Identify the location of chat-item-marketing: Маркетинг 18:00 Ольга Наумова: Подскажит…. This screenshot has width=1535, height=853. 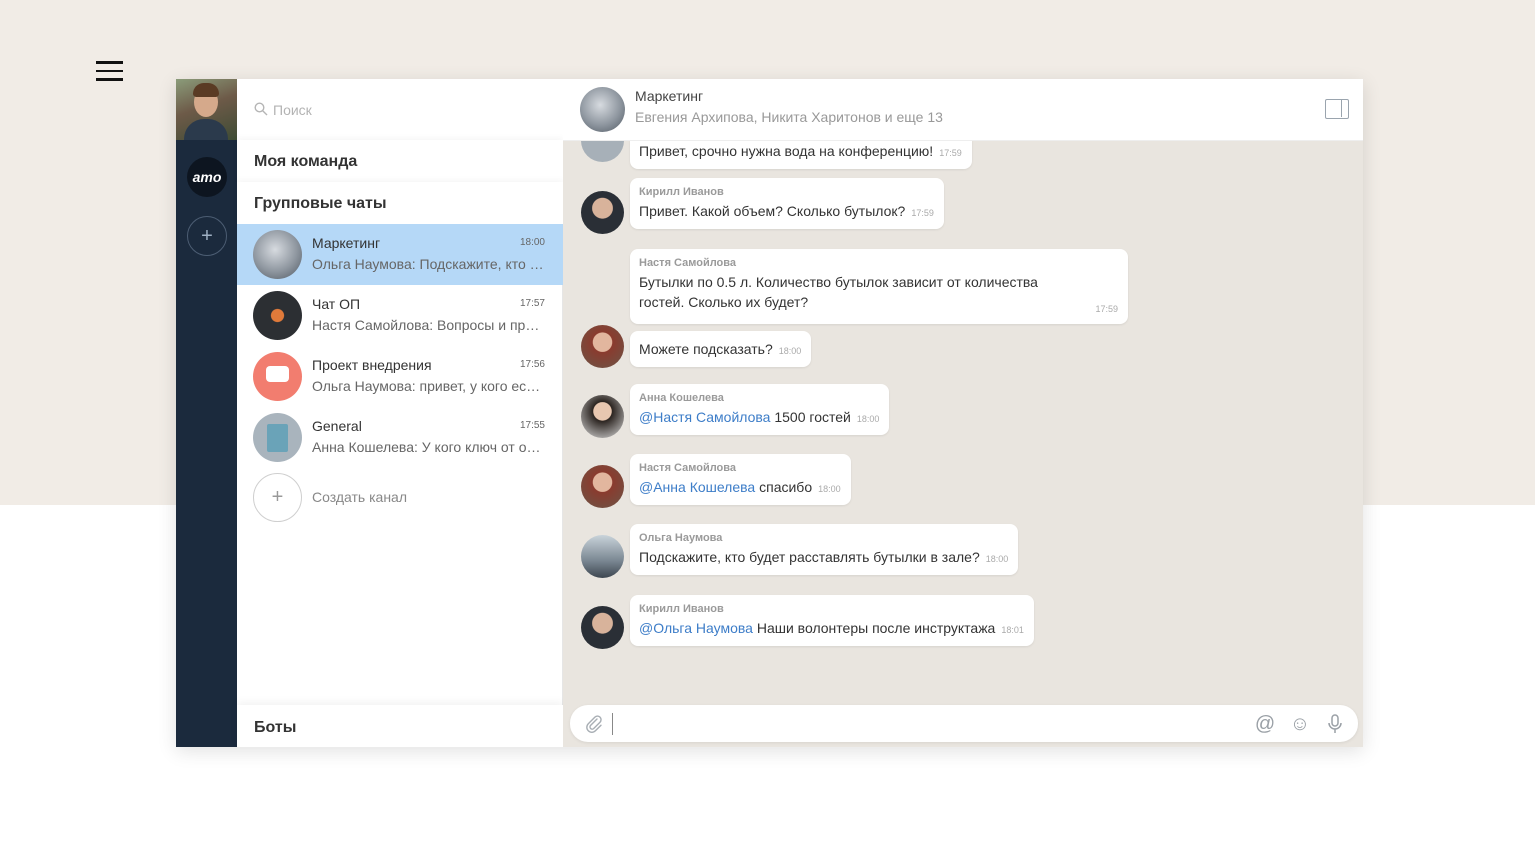
(400, 254).